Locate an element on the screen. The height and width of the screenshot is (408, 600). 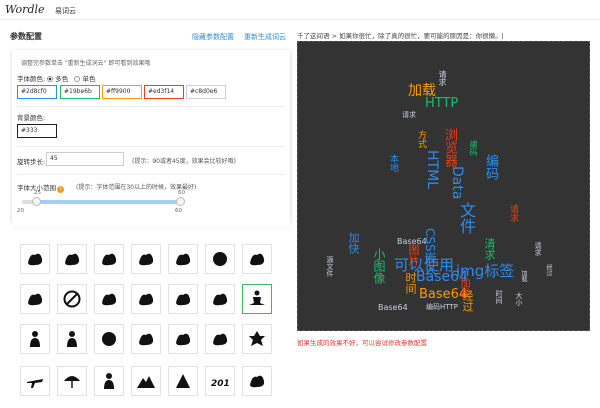
shape-option-running-horse is located at coordinates (220, 299).